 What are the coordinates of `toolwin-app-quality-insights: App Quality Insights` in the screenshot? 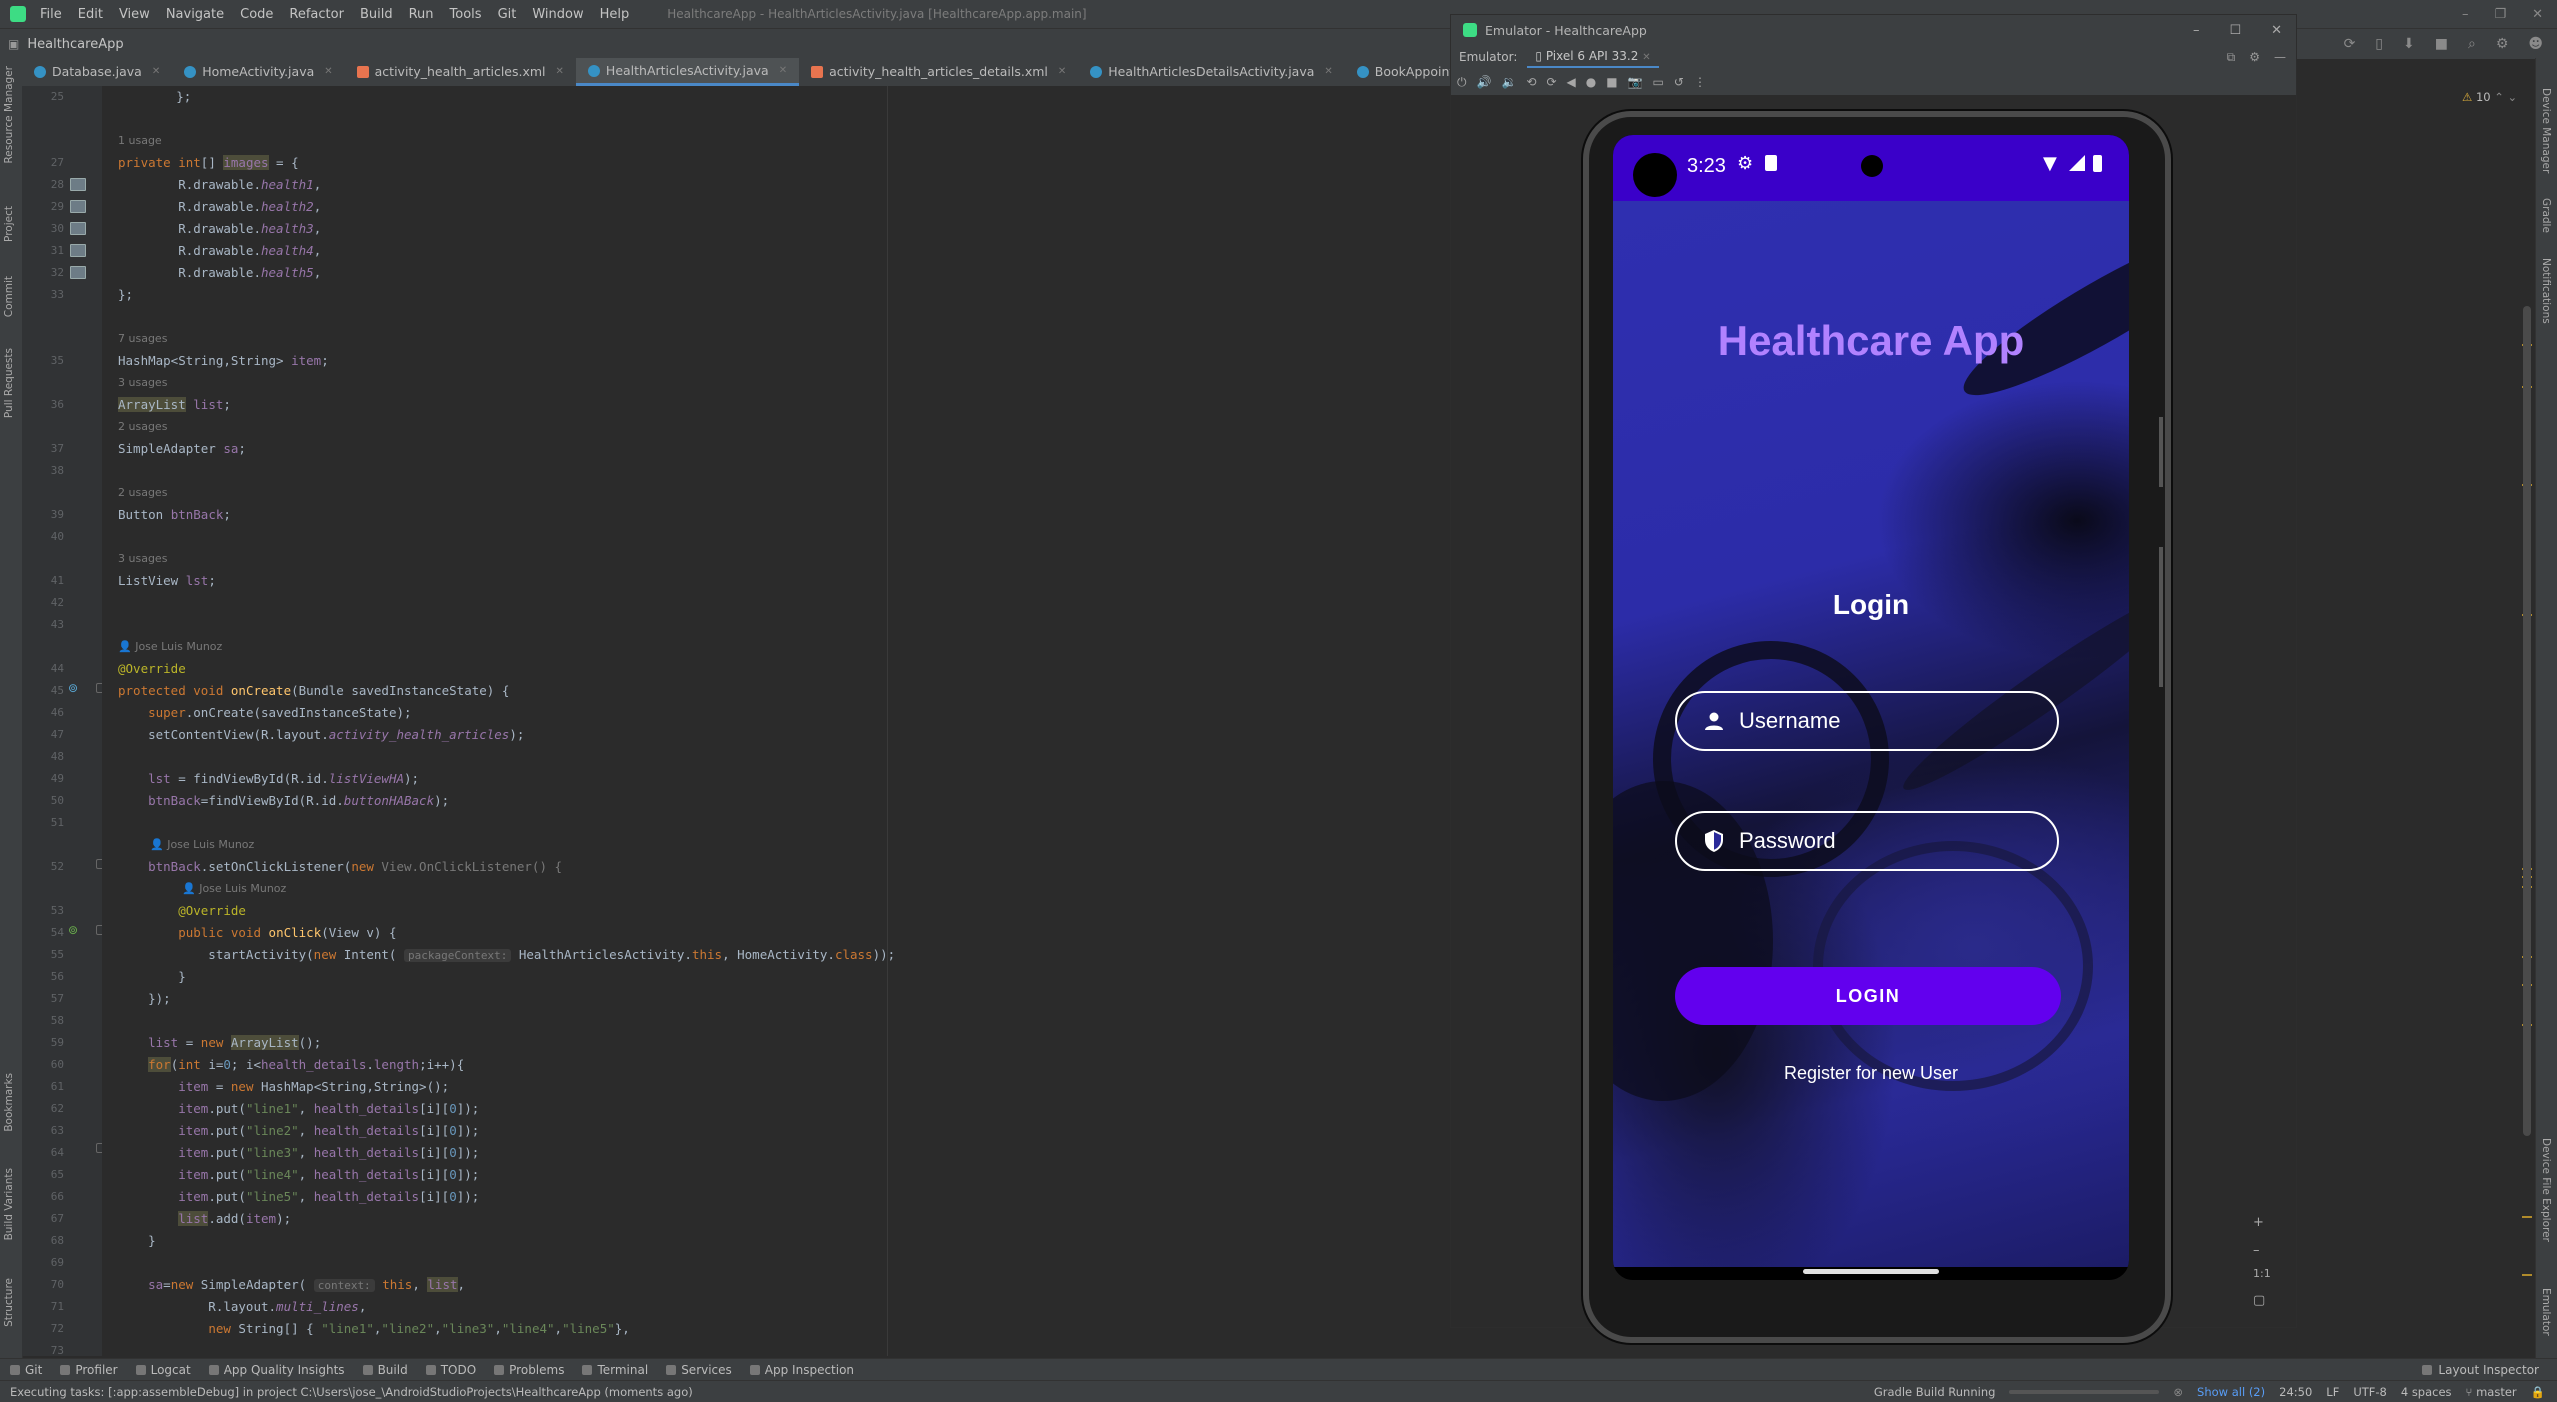 It's located at (276, 1370).